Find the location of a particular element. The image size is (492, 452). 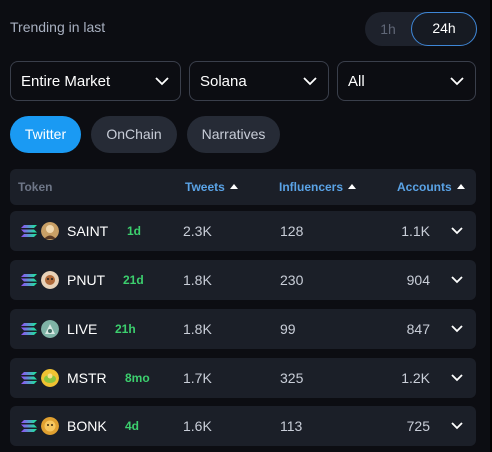

chain-select-value: Solana is located at coordinates (223, 81).